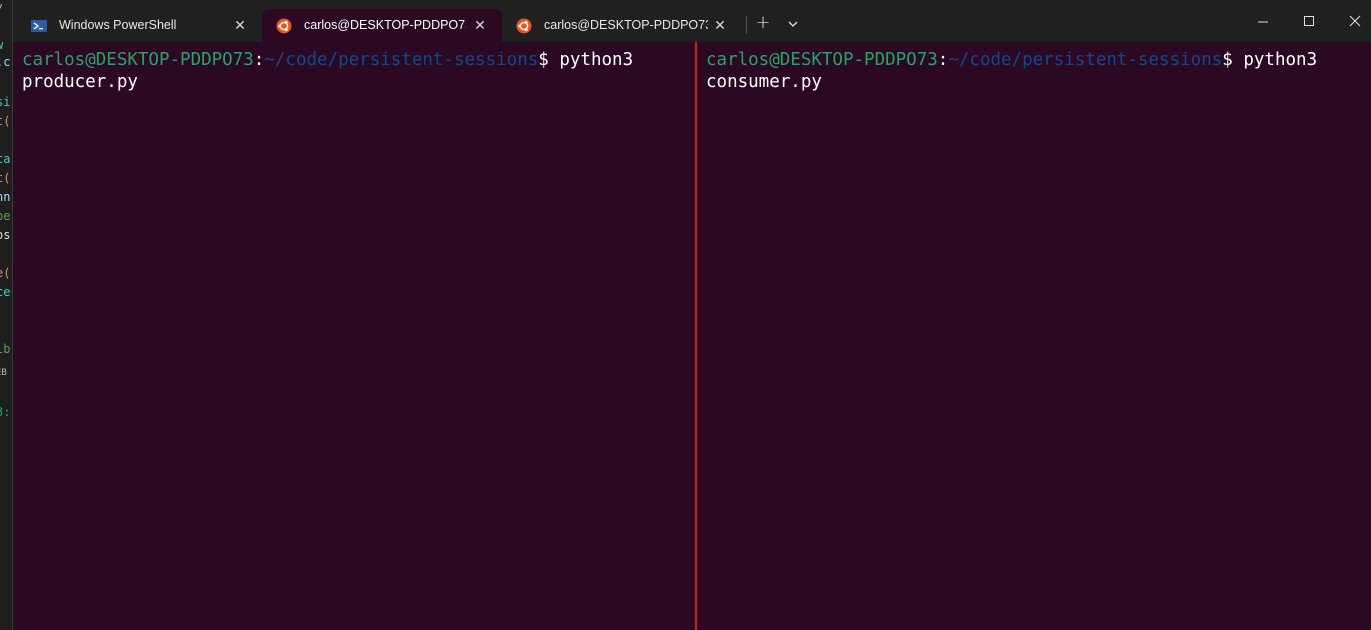 Image resolution: width=1371 pixels, height=630 pixels. I want to click on minimize-icon, so click(1263, 22).